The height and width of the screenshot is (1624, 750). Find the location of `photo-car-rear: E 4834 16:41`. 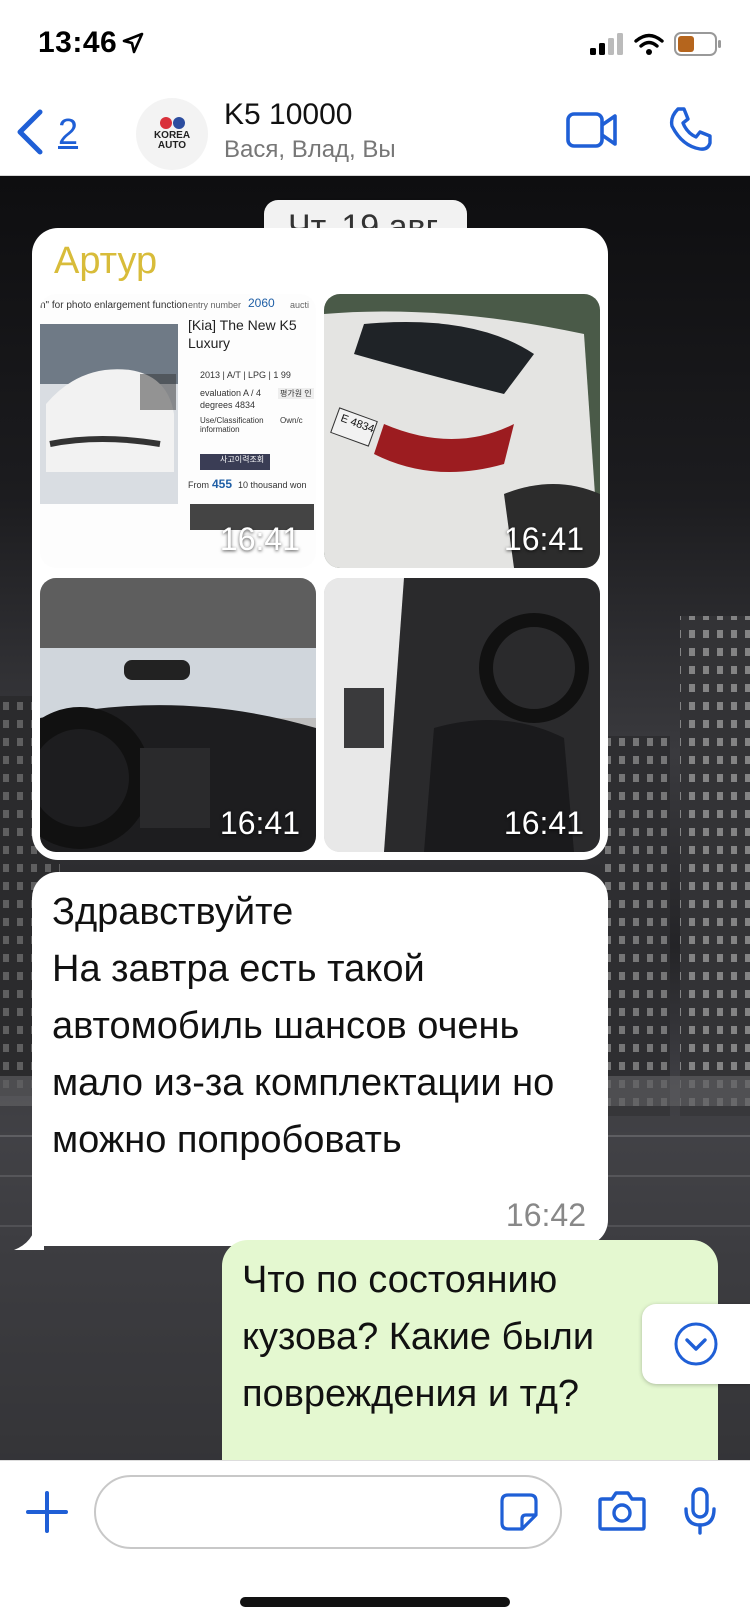

photo-car-rear: E 4834 16:41 is located at coordinates (462, 431).